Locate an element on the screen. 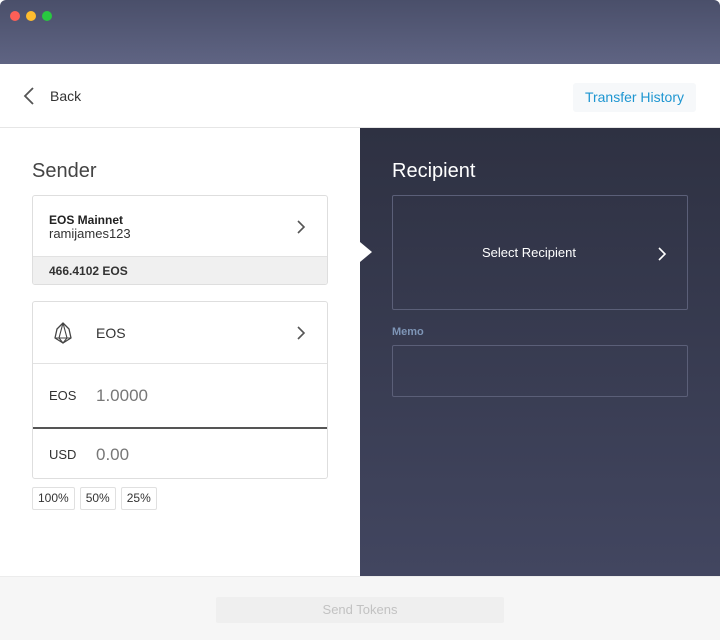 The width and height of the screenshot is (720, 640). recipient-title: Recipient is located at coordinates (434, 171).